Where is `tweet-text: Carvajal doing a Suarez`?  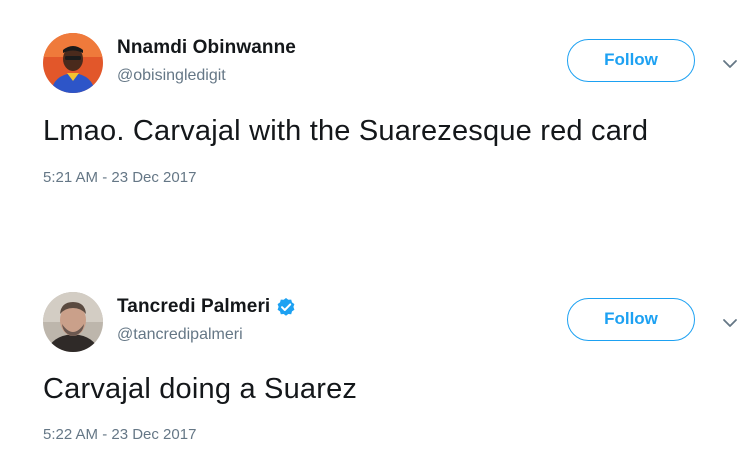
tweet-text: Carvajal doing a Suarez is located at coordinates (200, 389).